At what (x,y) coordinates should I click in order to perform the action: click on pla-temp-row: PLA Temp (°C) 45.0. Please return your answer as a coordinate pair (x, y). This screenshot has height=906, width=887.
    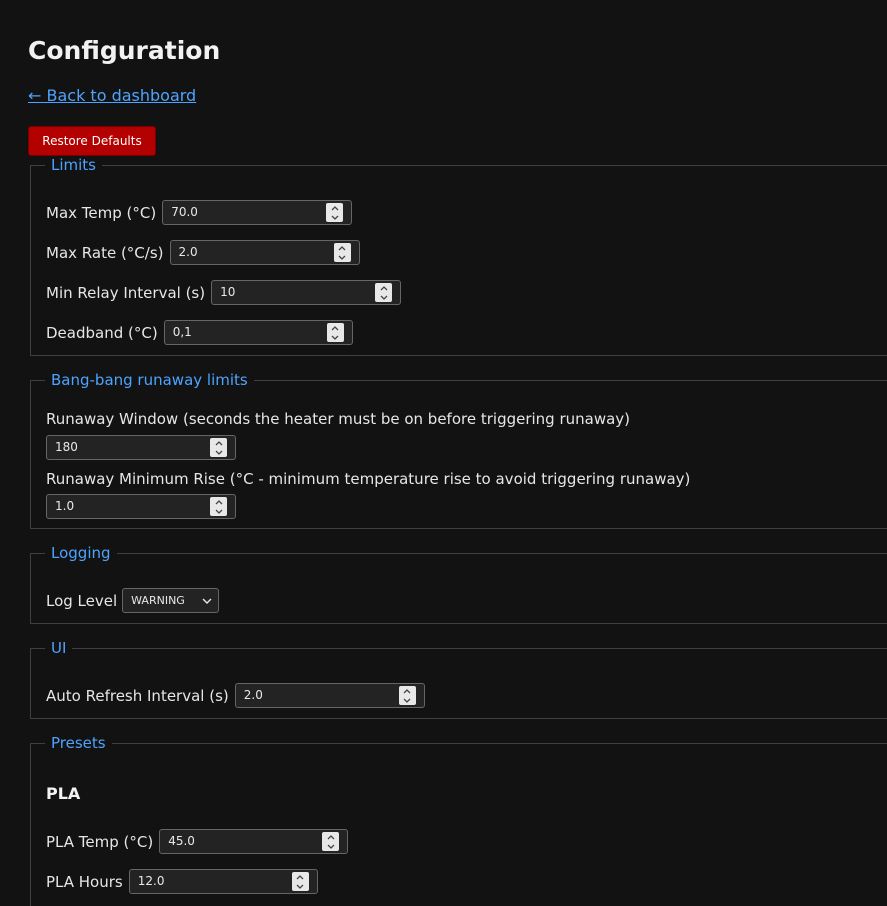
    Looking at the image, I should click on (197, 841).